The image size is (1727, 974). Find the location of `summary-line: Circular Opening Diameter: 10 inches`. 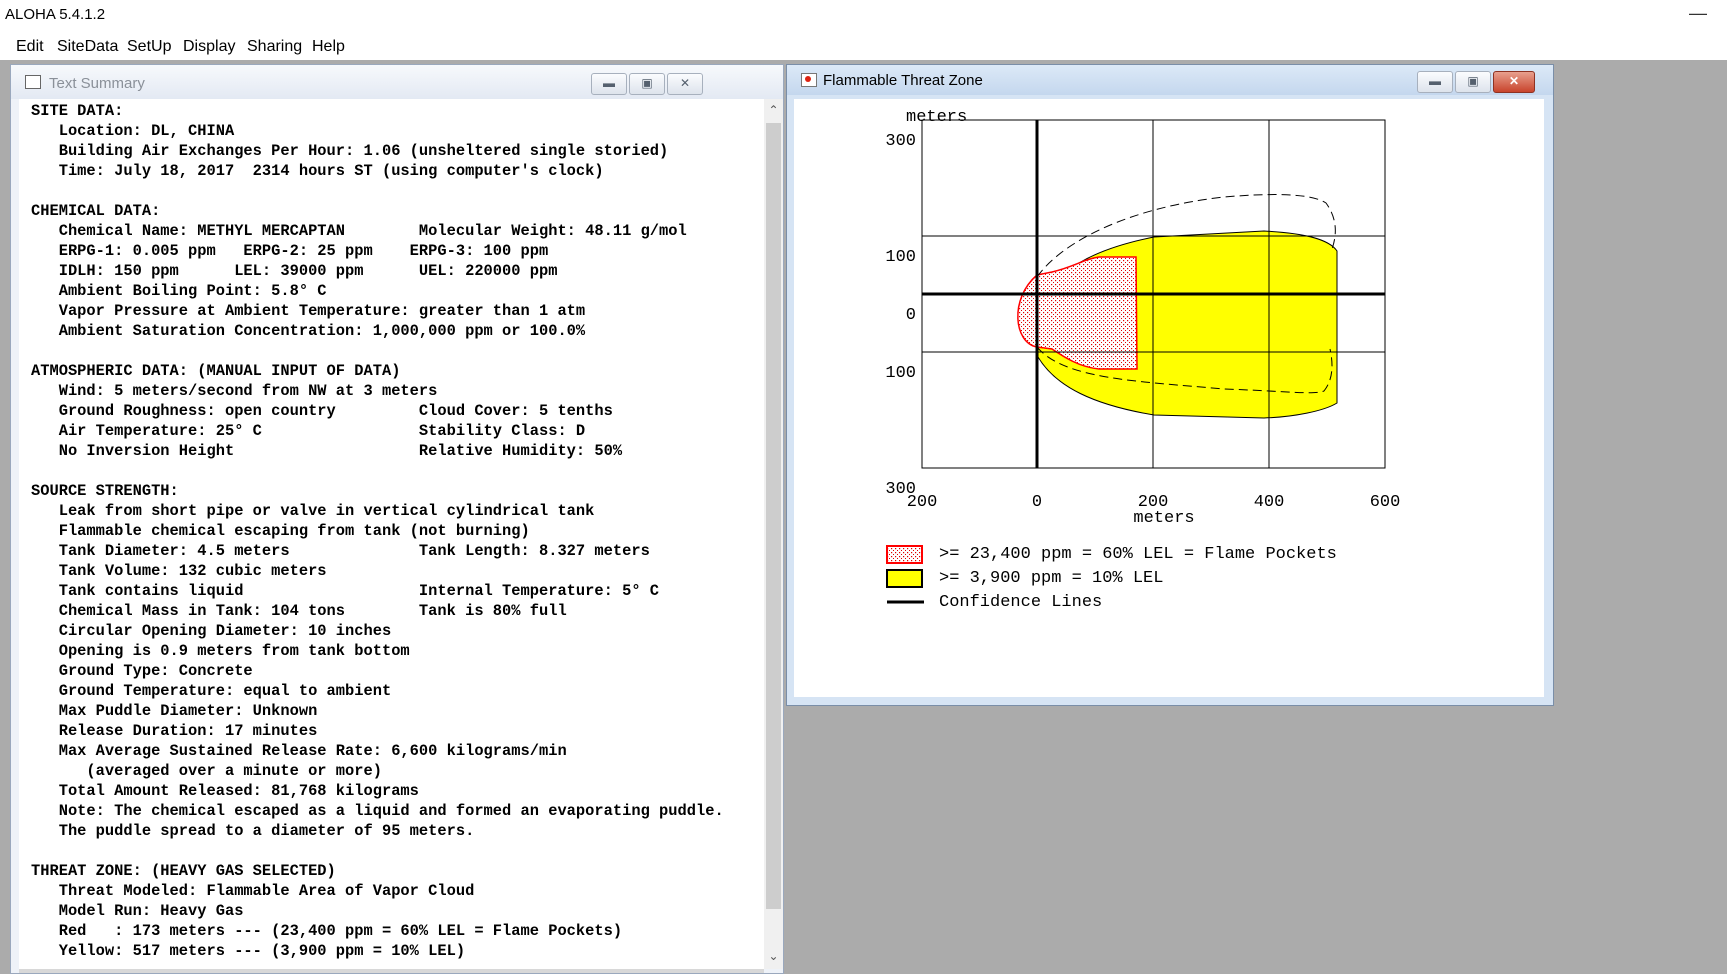

summary-line: Circular Opening Diameter: 10 inches is located at coordinates (211, 631).